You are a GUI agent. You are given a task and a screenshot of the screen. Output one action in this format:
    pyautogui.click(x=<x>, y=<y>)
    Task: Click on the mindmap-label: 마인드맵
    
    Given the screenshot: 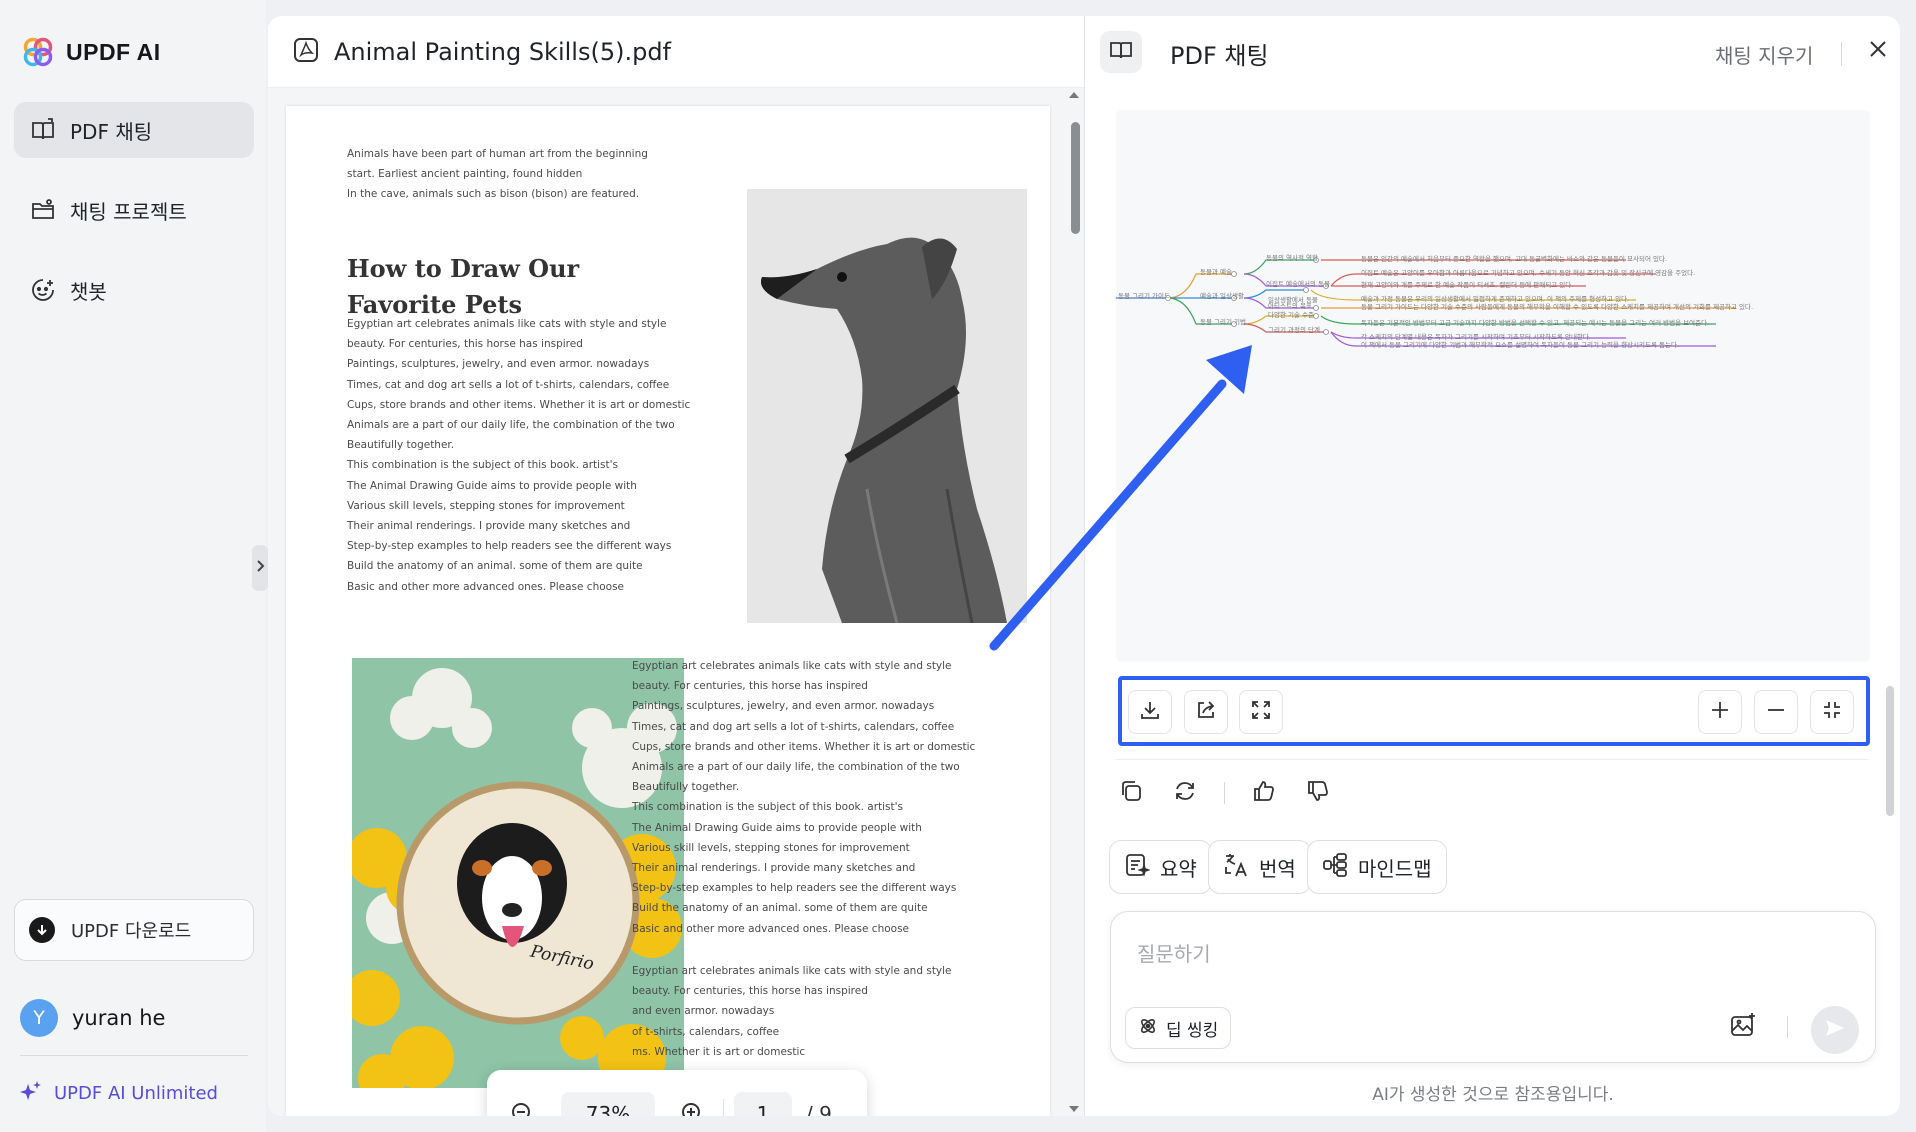 What is the action you would take?
    pyautogui.click(x=1395, y=868)
    